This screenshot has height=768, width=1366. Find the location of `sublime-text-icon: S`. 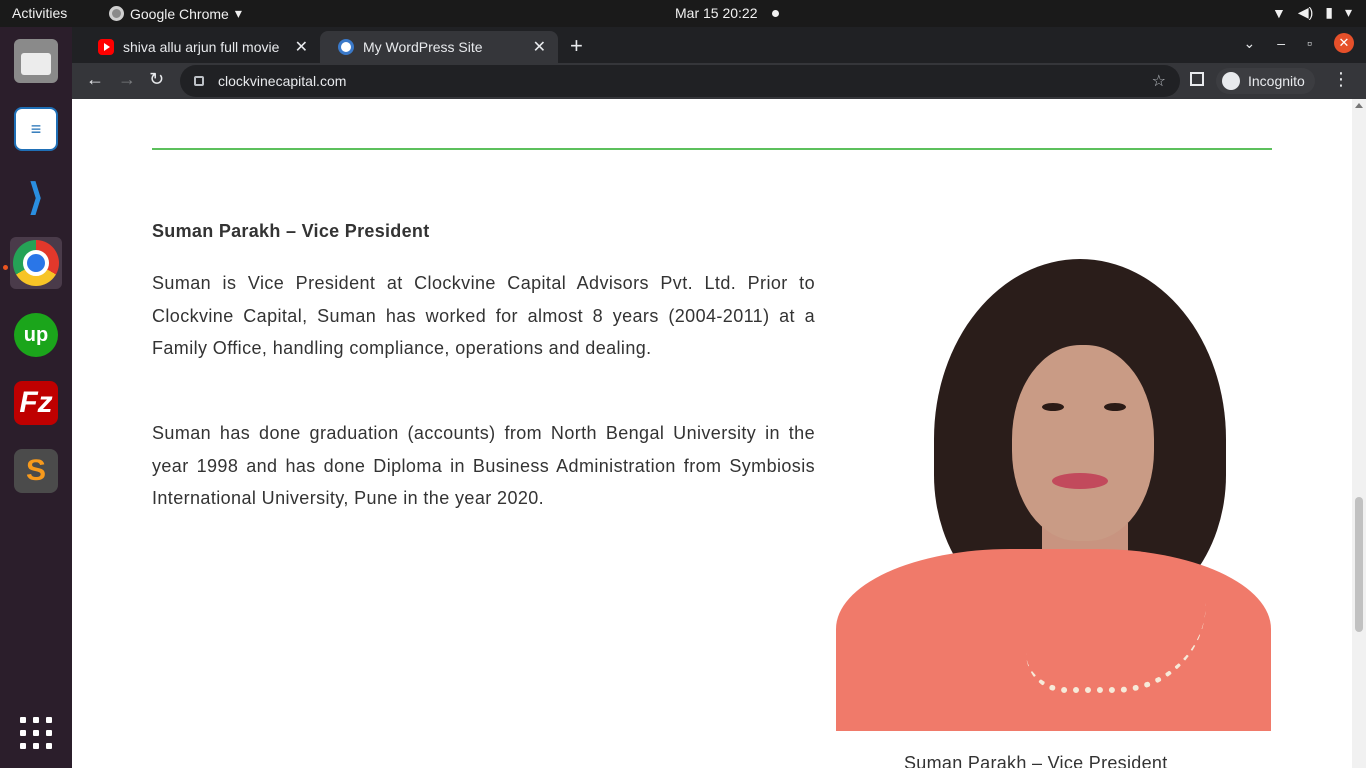

sublime-text-icon: S is located at coordinates (36, 471).